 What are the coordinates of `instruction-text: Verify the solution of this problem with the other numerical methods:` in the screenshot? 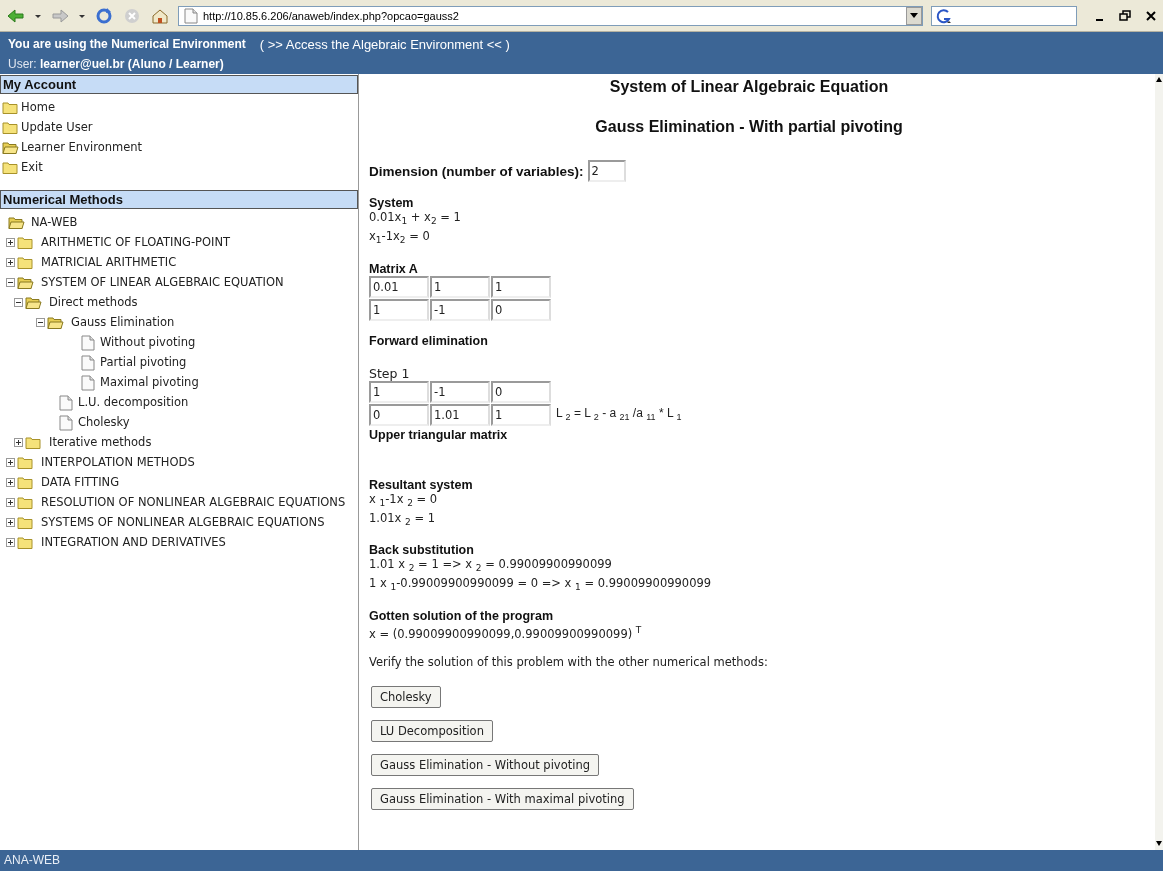 It's located at (569, 662).